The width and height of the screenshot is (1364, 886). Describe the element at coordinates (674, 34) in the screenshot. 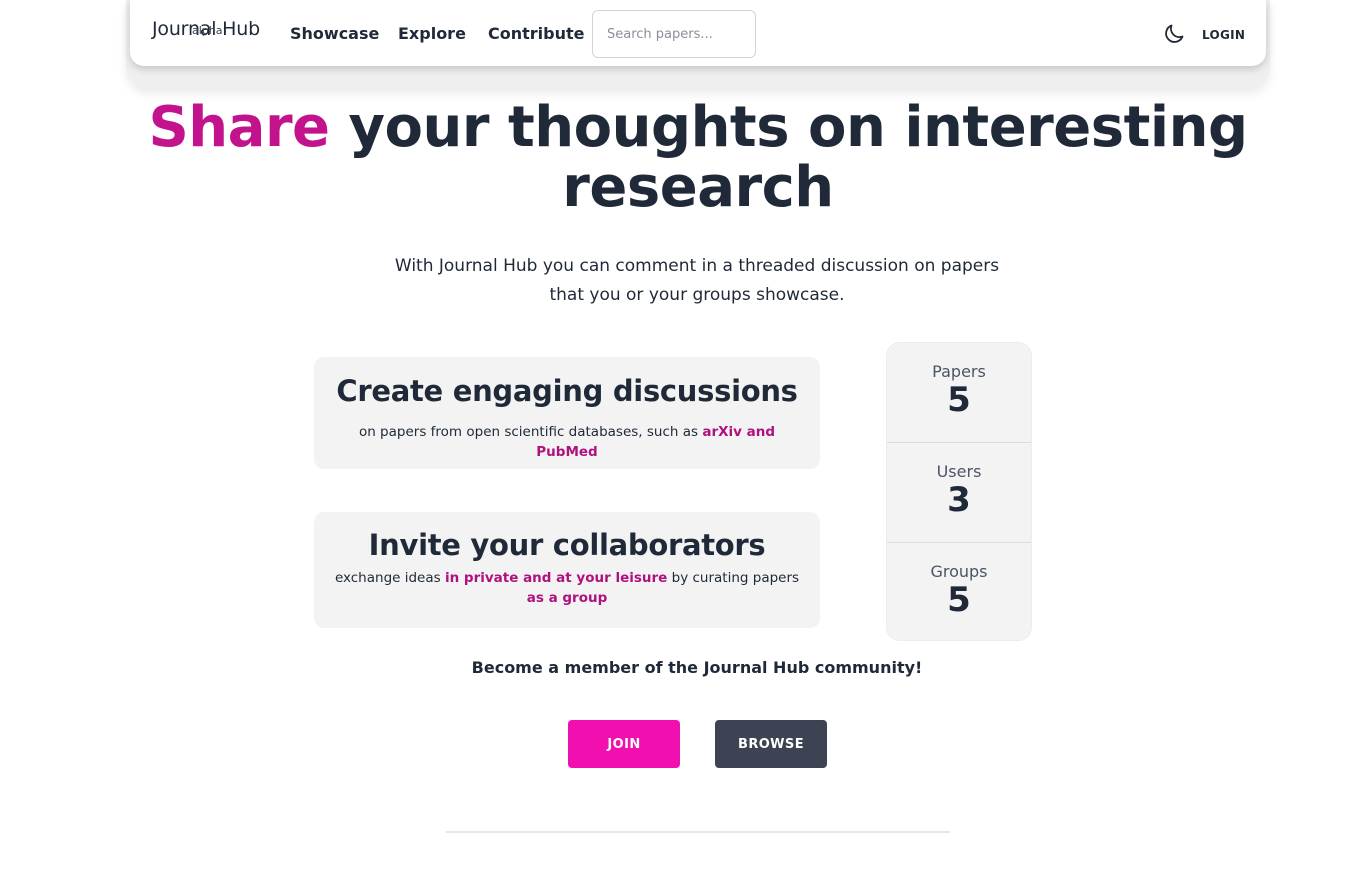

I see `search-input` at that location.